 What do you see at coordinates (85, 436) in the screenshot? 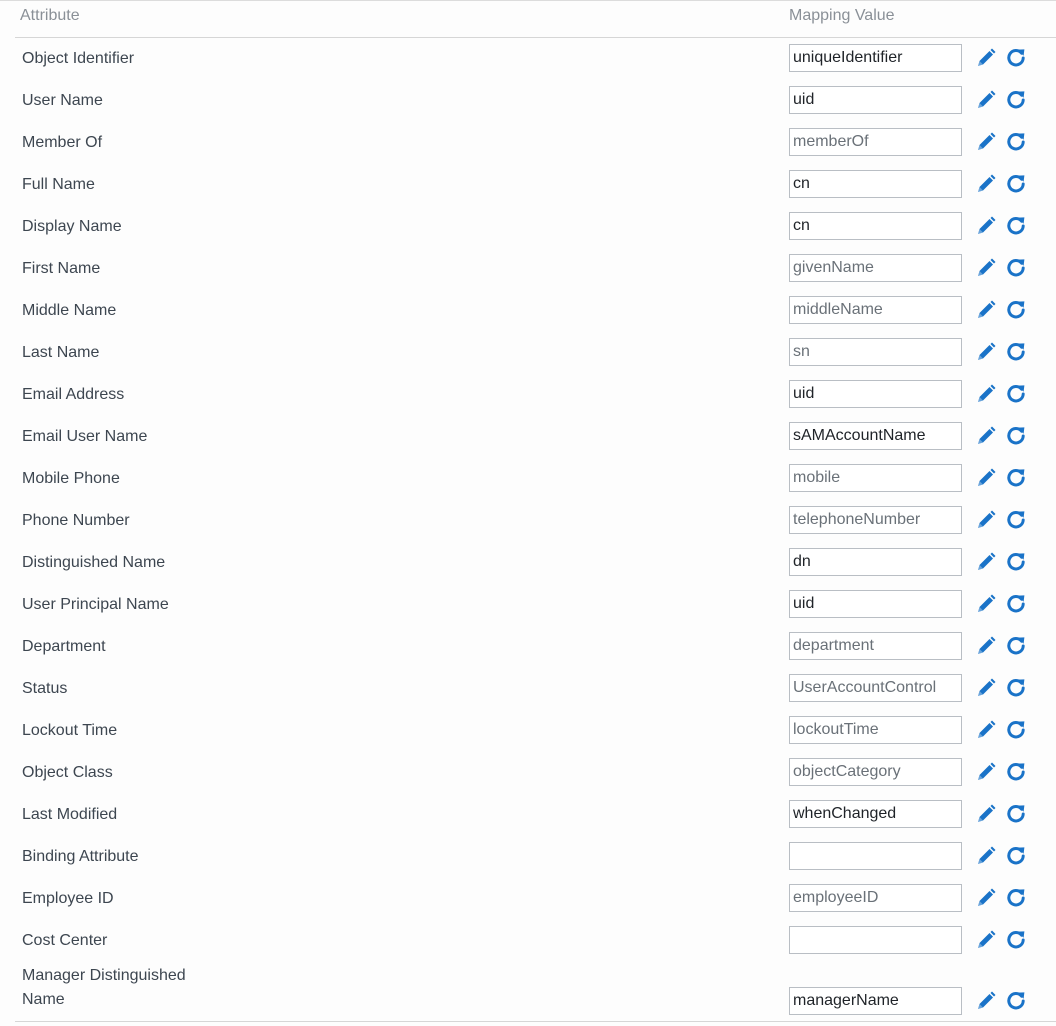
I see `attribute-label: Email User Name` at bounding box center [85, 436].